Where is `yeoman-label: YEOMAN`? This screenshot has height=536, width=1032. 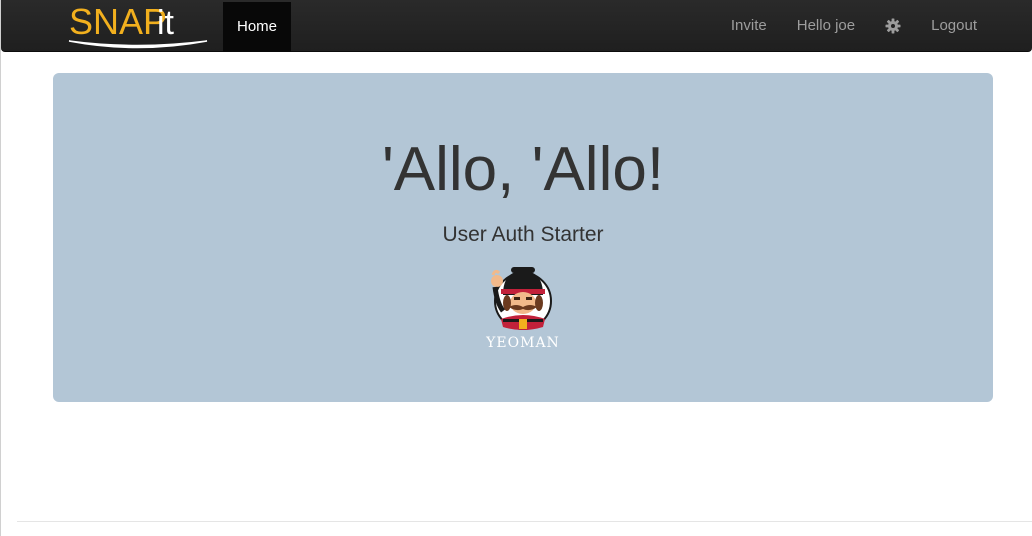
yeoman-label: YEOMAN is located at coordinates (523, 343).